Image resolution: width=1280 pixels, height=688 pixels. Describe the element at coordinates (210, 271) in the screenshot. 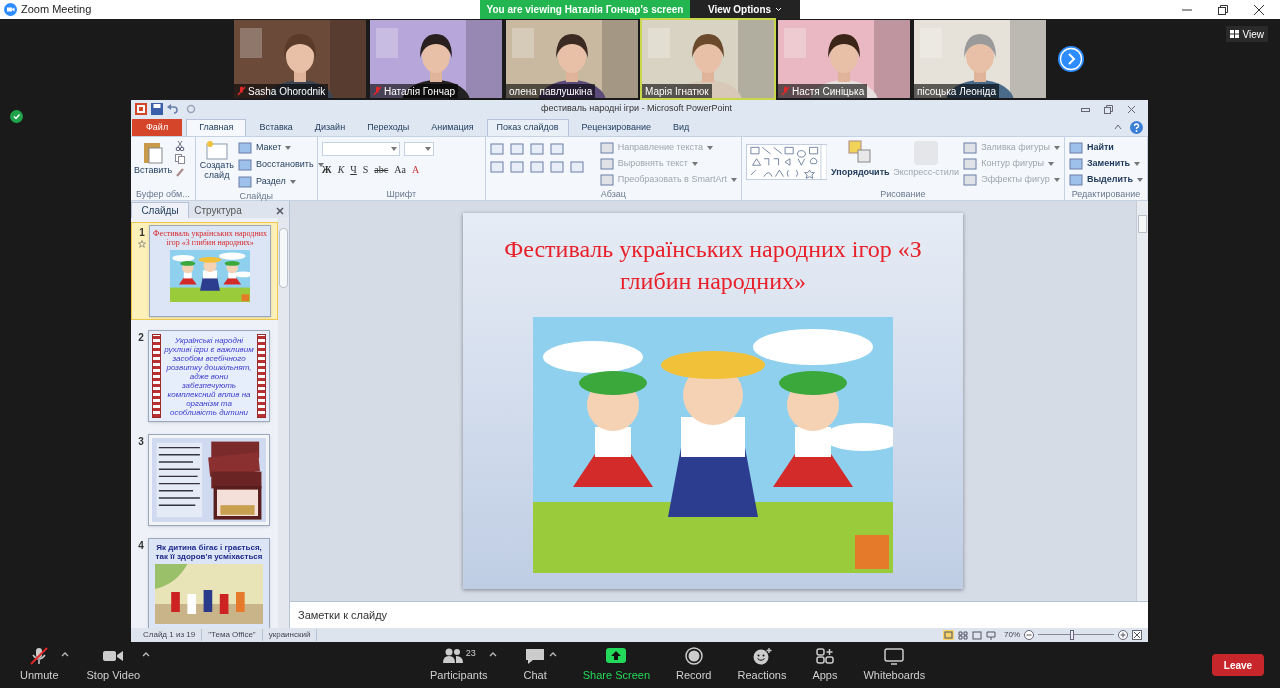

I see `slide-thumbnail: Фестиваль українських народних ігор «З глибин народних»` at that location.